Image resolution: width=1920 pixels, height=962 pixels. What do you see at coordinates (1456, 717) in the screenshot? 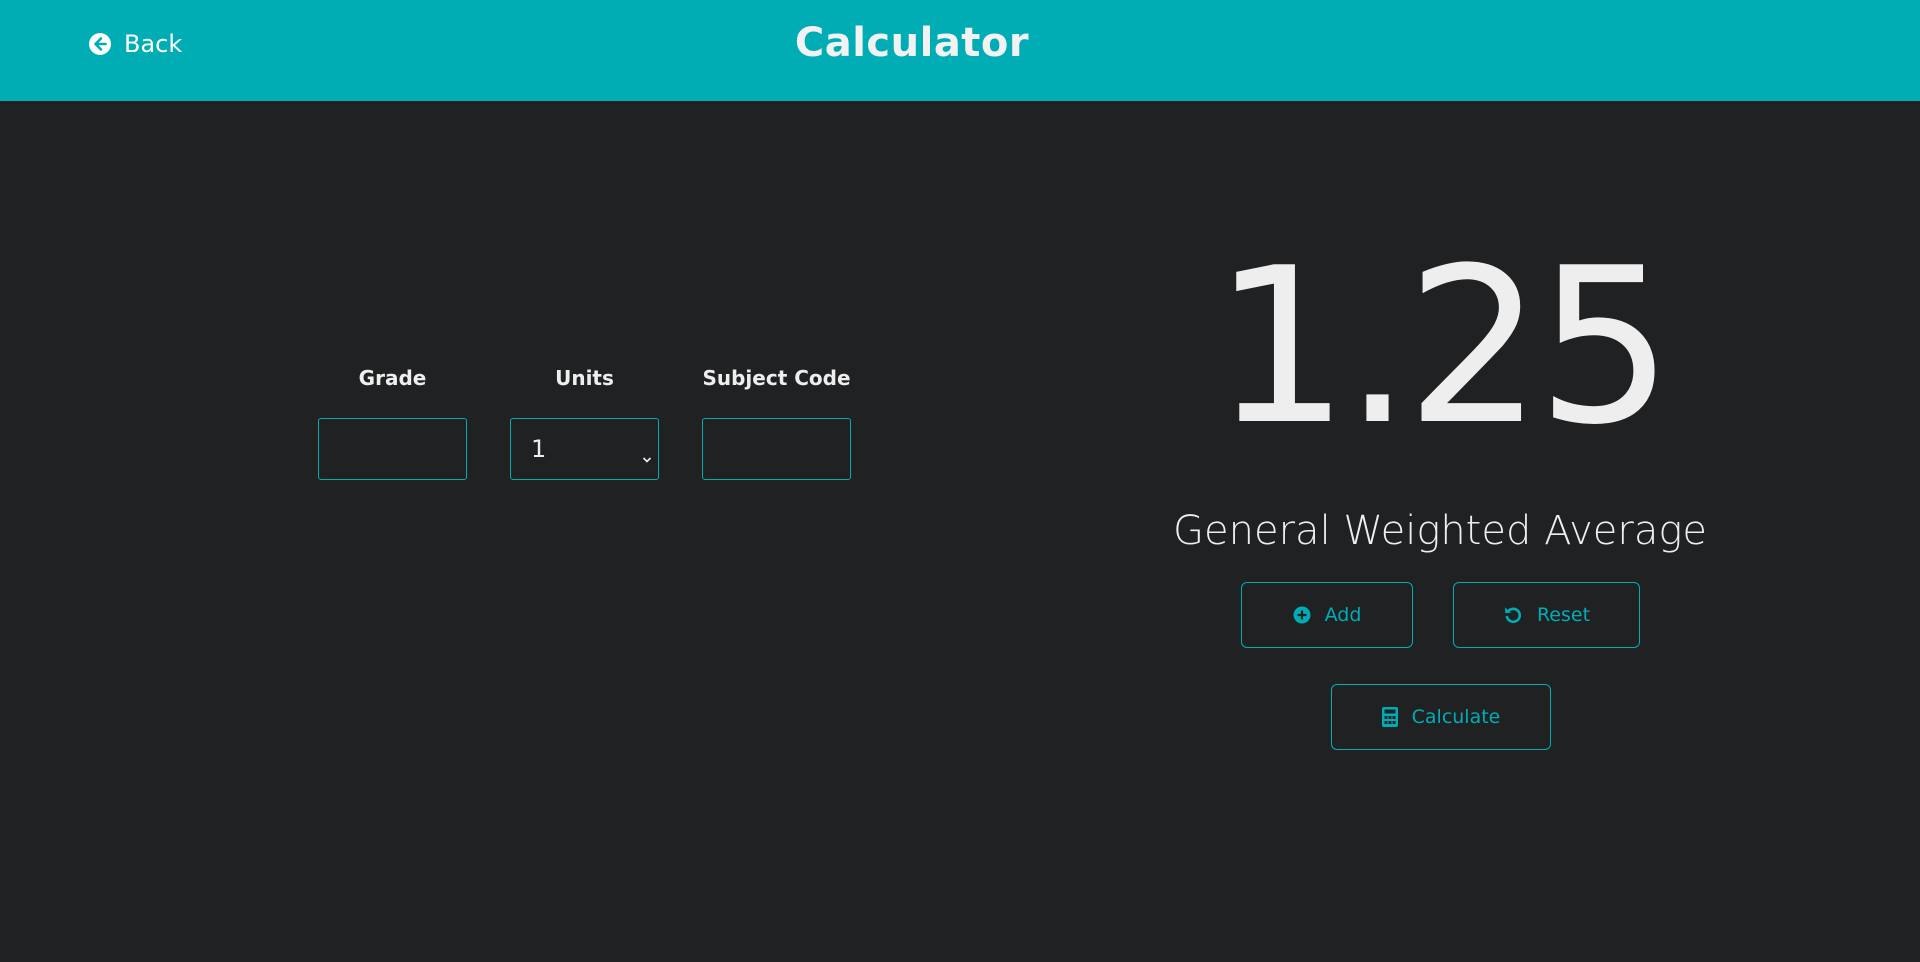
I see `calculate-label: Calculate` at bounding box center [1456, 717].